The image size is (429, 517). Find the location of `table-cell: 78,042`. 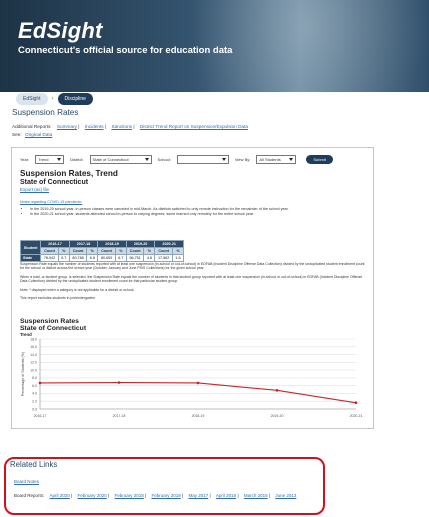

table-cell: 78,042 is located at coordinates (49, 258).